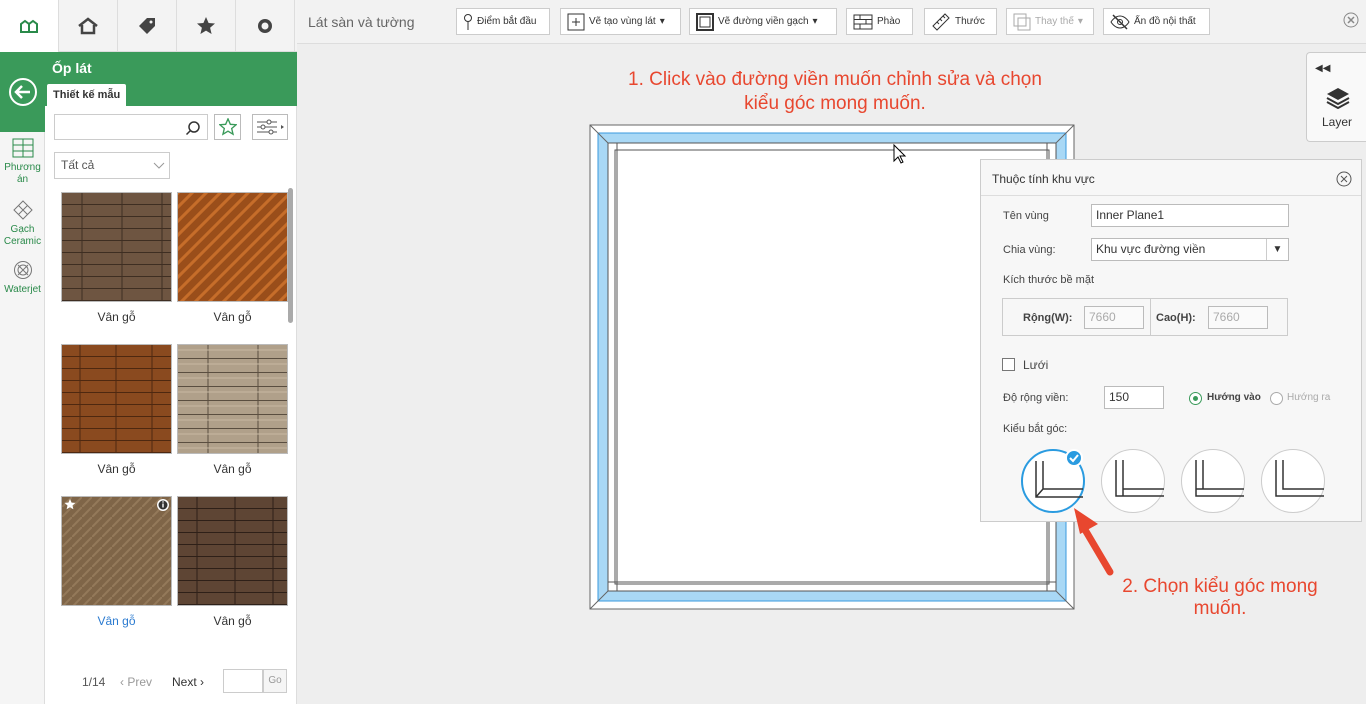 This screenshot has width=1366, height=704. I want to click on rail-item-waterjet: Waterjet, so click(22, 278).